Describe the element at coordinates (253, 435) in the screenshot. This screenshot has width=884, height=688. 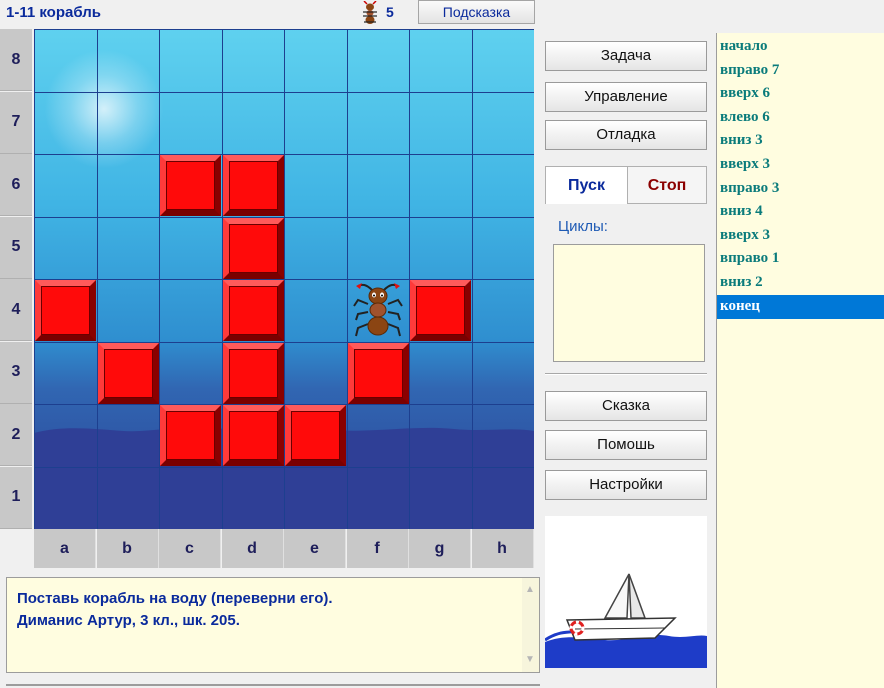
I see `block-d2` at that location.